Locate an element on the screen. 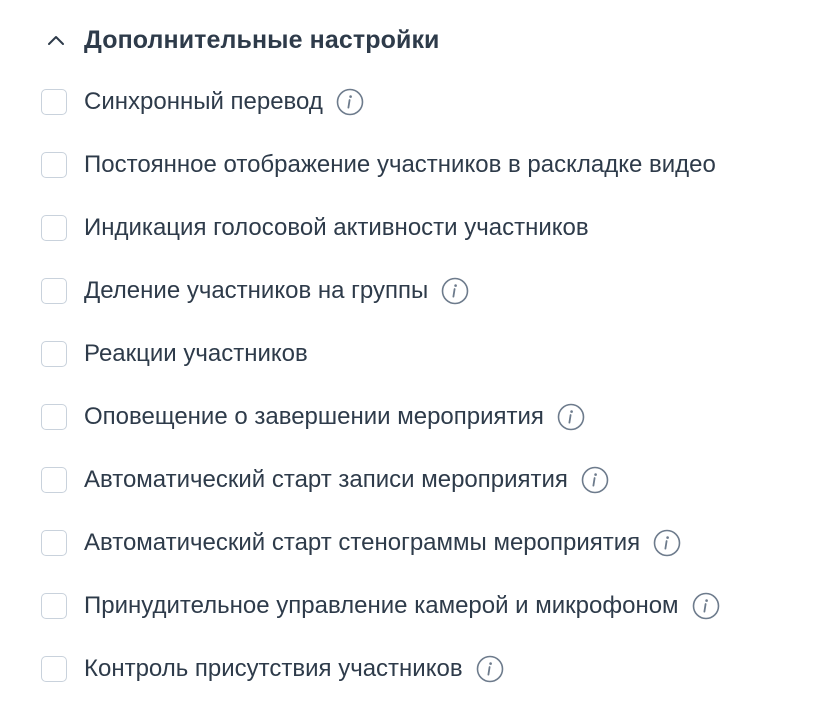 This screenshot has width=813, height=721. option-end-notification: Оповещение о завершении мероприятия is located at coordinates (421, 416).